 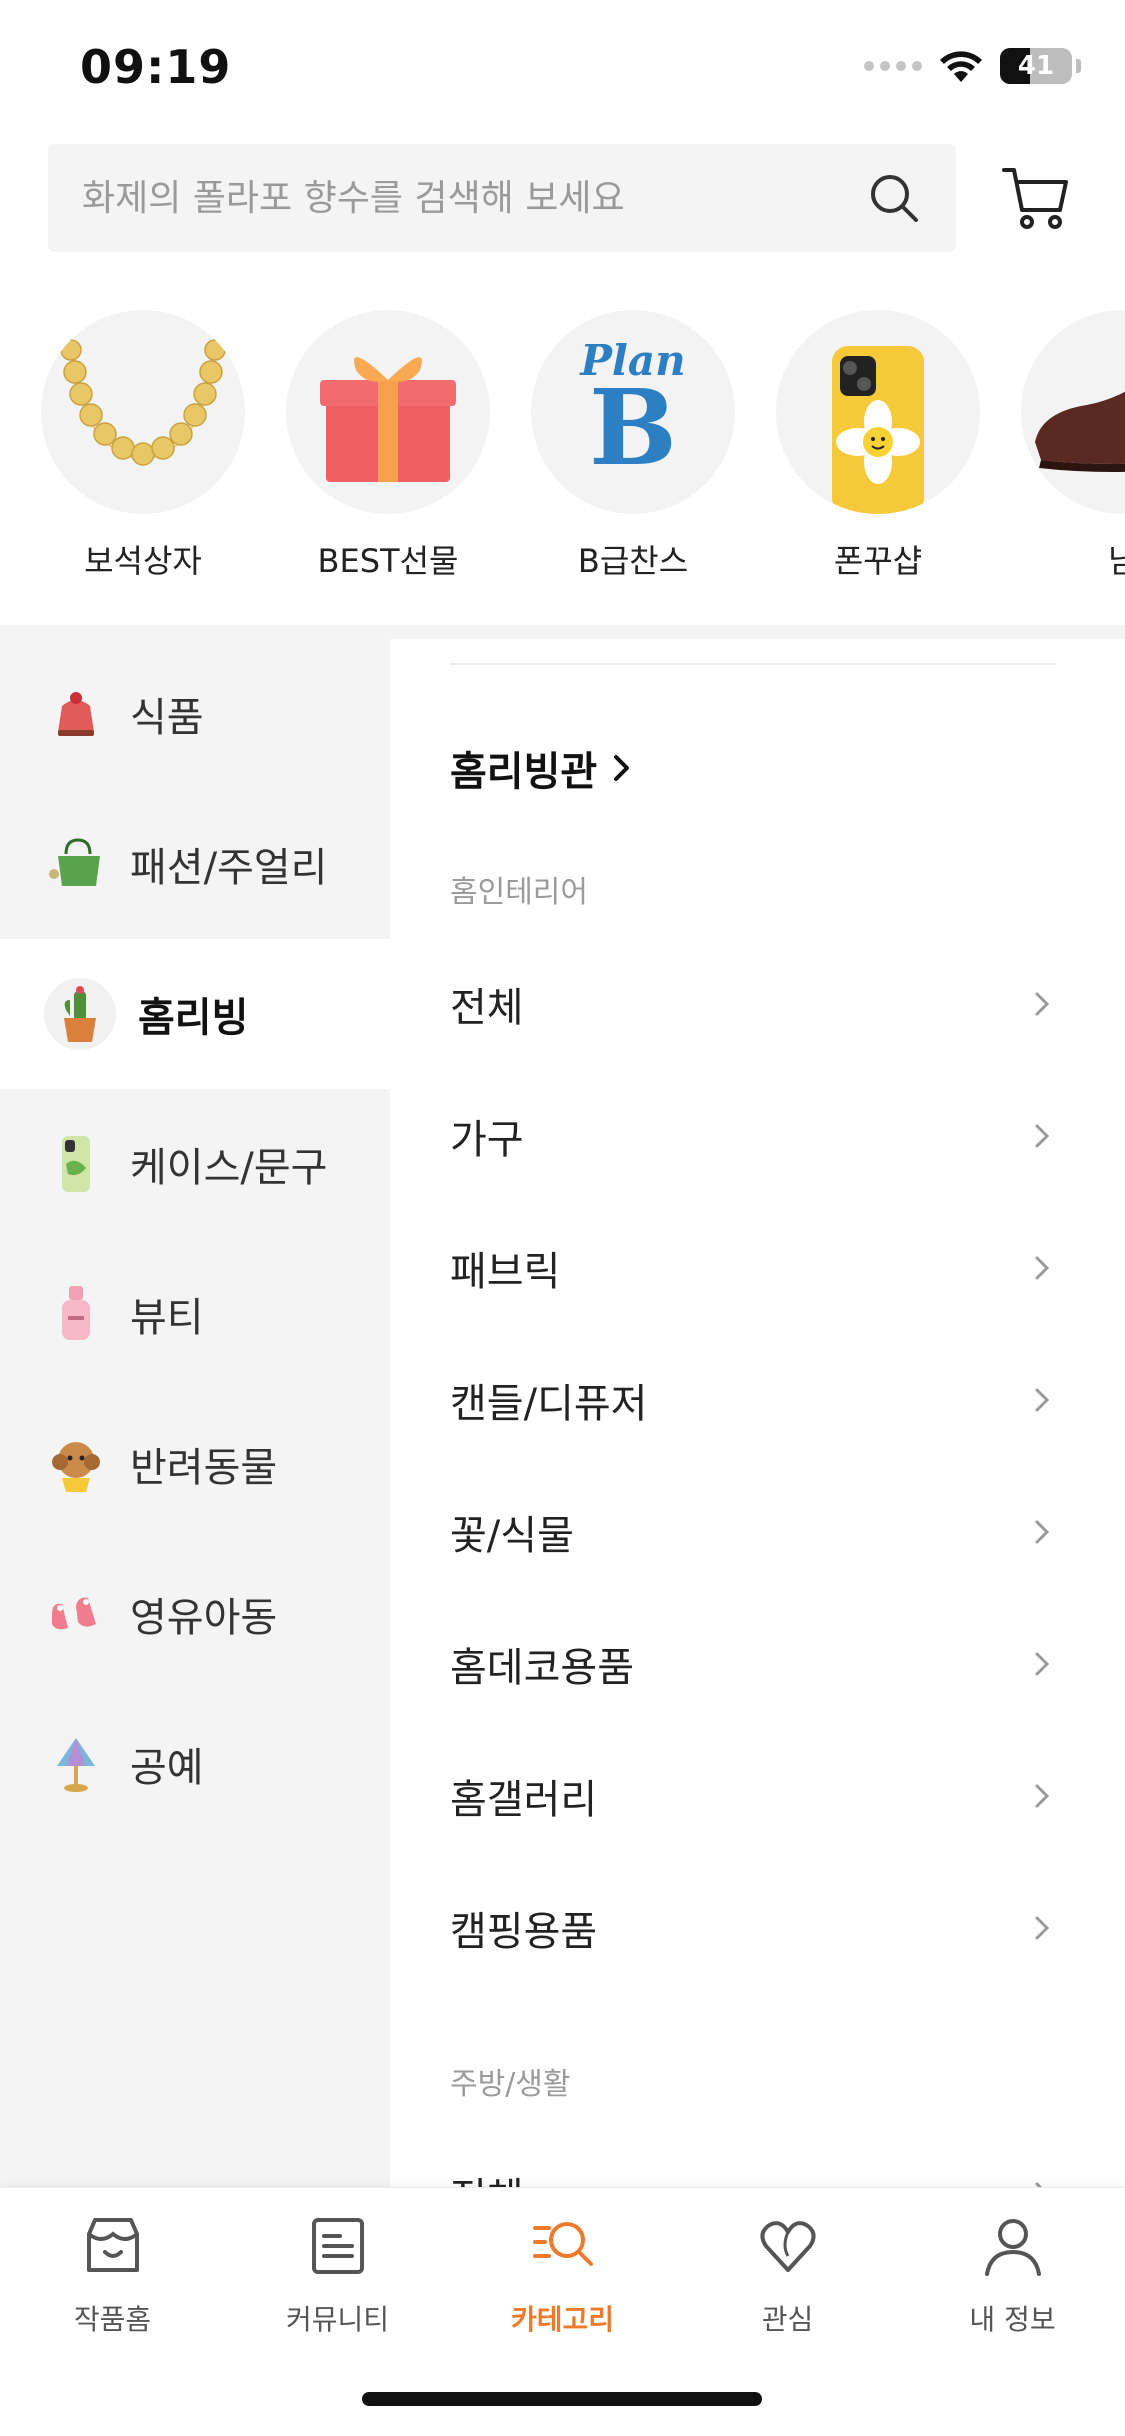 I want to click on subcategory-item: 패브릭, so click(x=752, y=1268).